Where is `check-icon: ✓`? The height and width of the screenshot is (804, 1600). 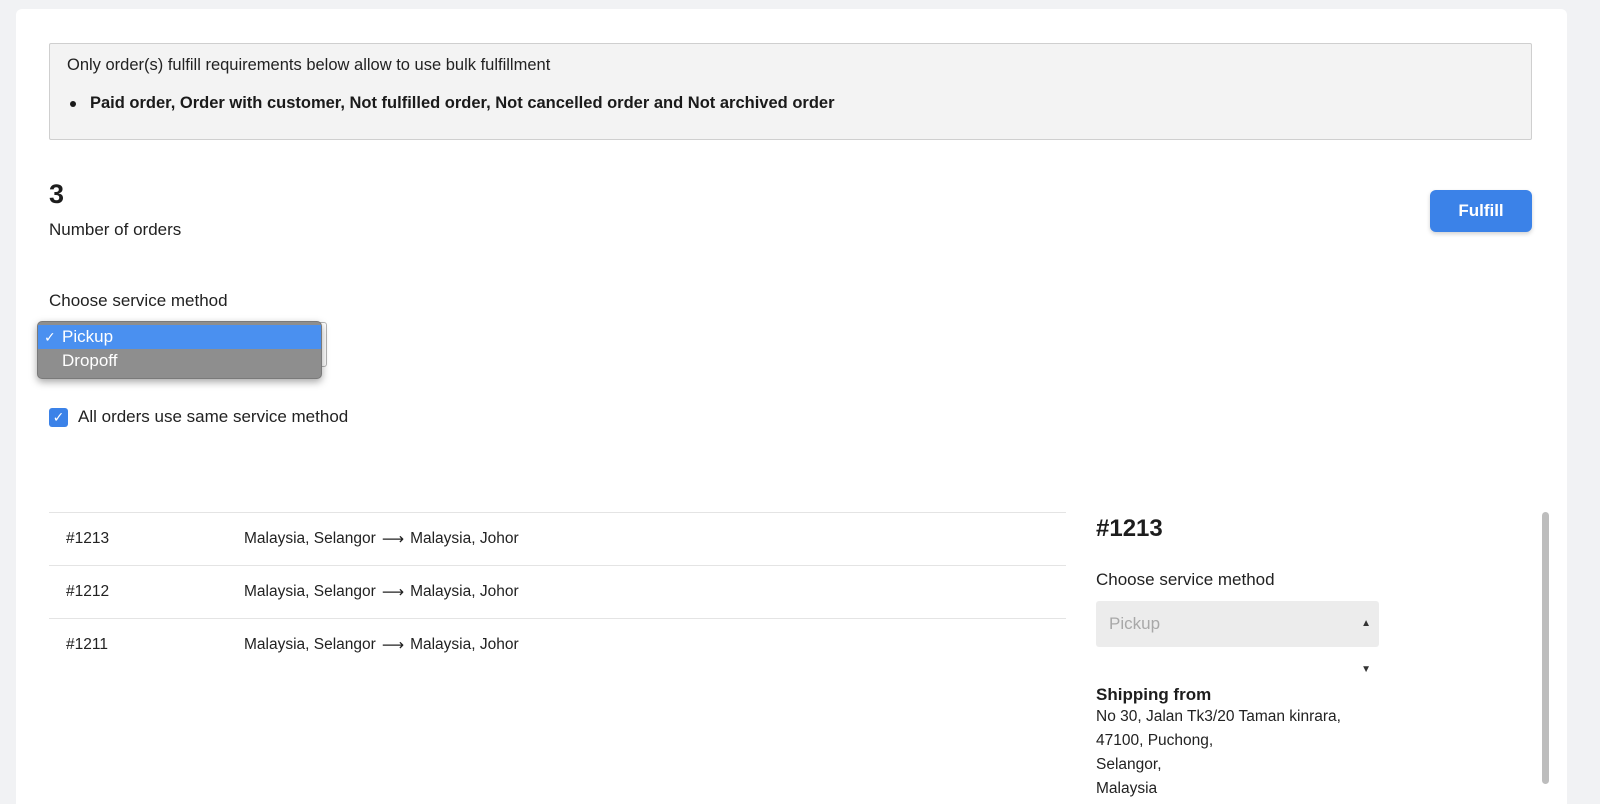
check-icon: ✓ is located at coordinates (50, 337).